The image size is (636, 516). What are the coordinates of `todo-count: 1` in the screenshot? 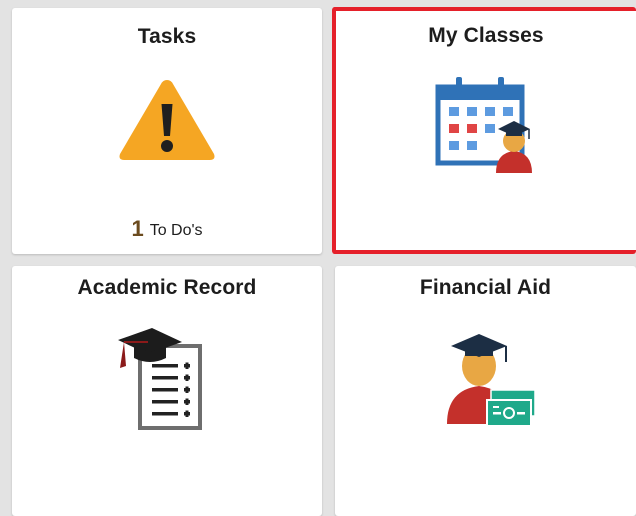 It's located at (137, 228).